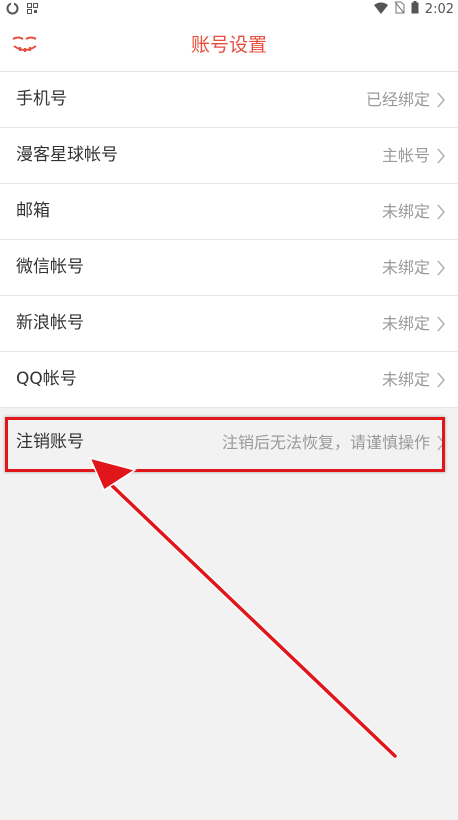 The image size is (458, 820). Describe the element at coordinates (405, 155) in the screenshot. I see `row-value: 主帐号` at that location.